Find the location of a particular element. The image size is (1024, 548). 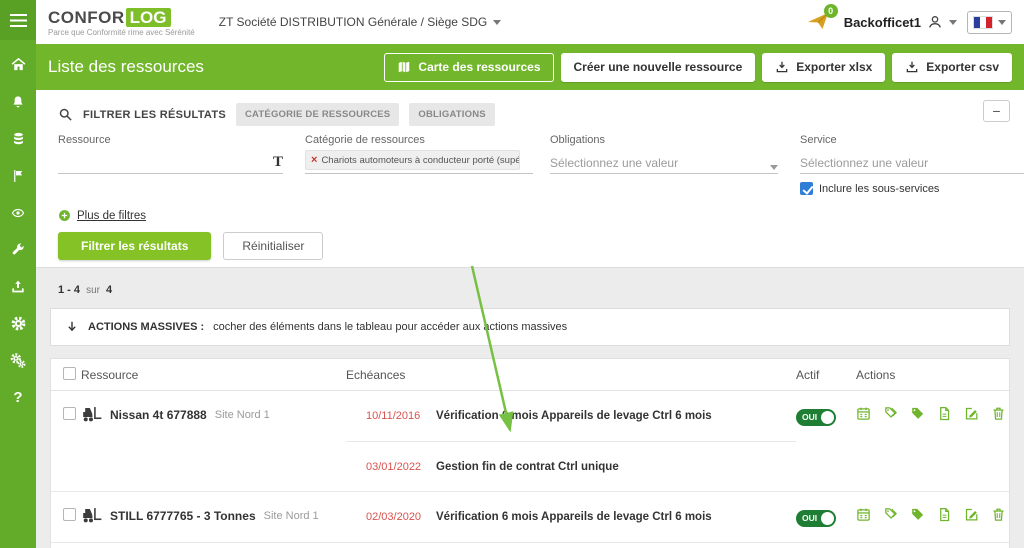

tab-categorie-de-ressources: CATÉGORIE DE RESSOURCES is located at coordinates (317, 114).